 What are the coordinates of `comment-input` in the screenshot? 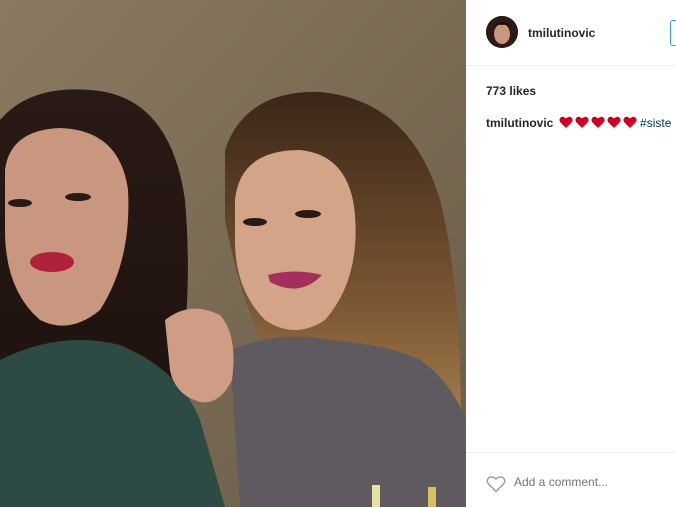 It's located at (589, 482).